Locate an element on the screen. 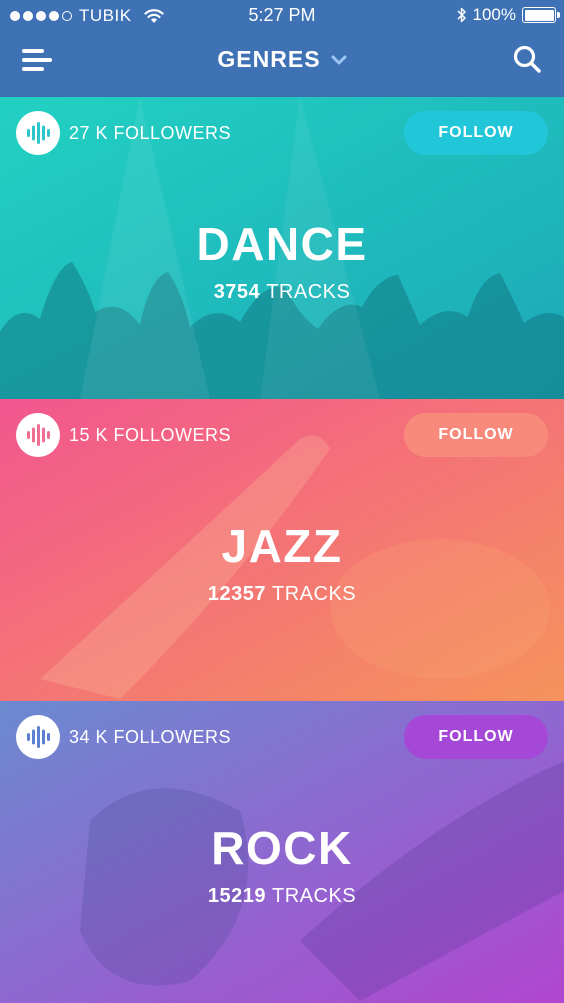 This screenshot has height=1003, width=564. track-count: 15219 is located at coordinates (236, 896).